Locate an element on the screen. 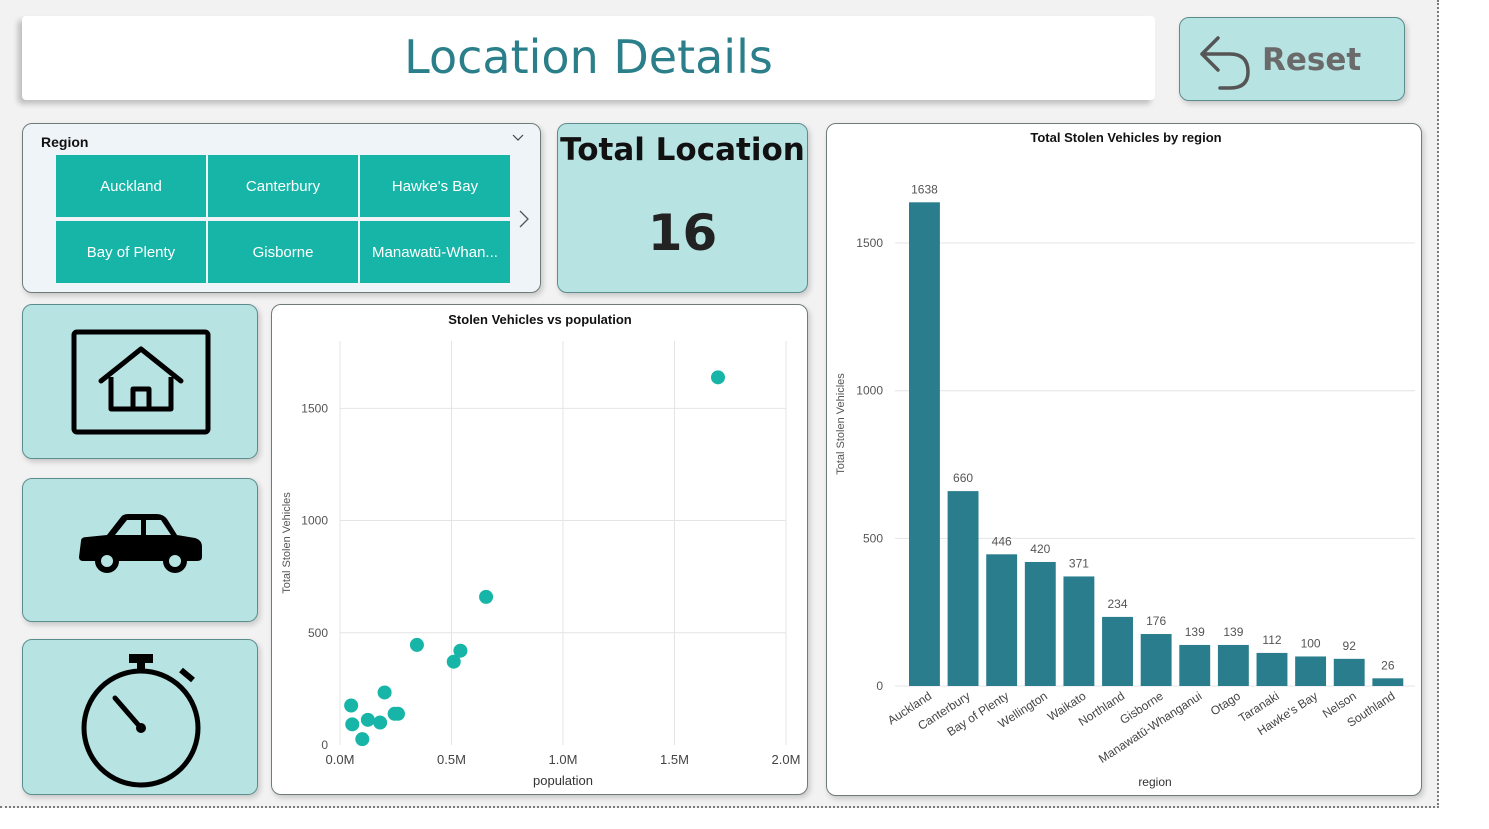 This screenshot has width=1489, height=829. stopwatch-icon is located at coordinates (141, 721).